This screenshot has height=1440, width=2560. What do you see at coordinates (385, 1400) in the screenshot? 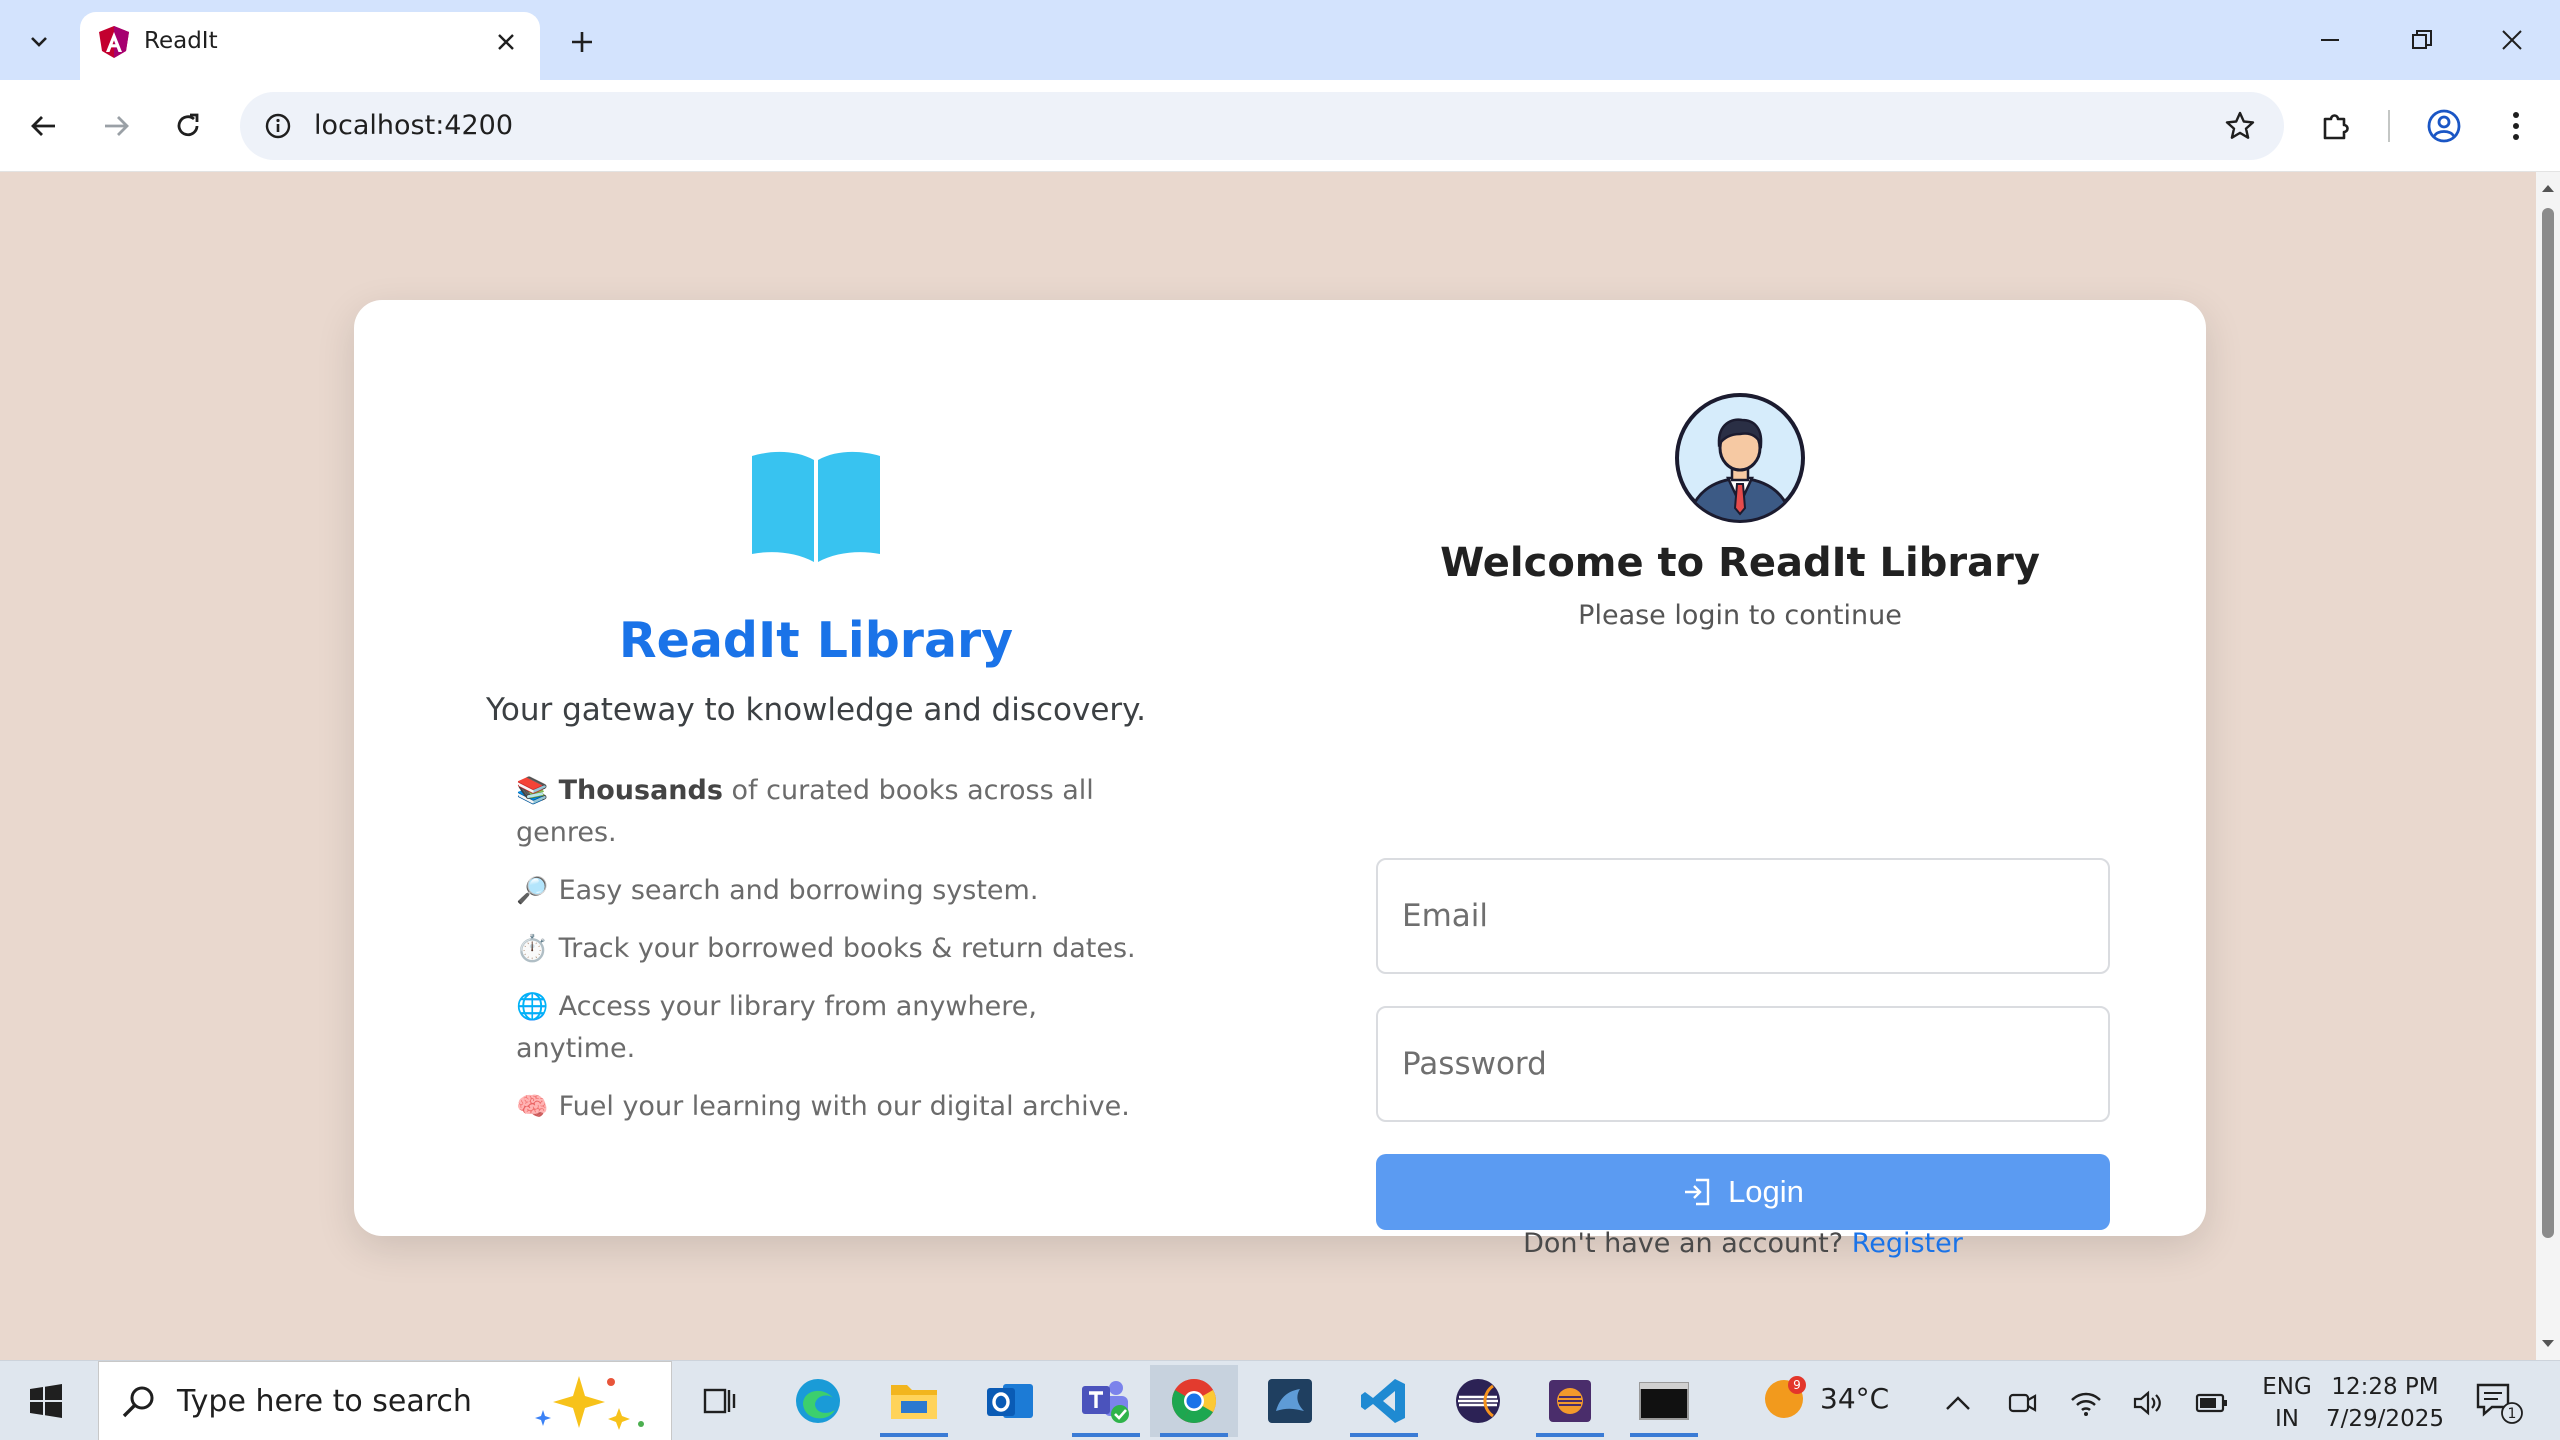
I see `taskbar-search: Type here to search` at bounding box center [385, 1400].